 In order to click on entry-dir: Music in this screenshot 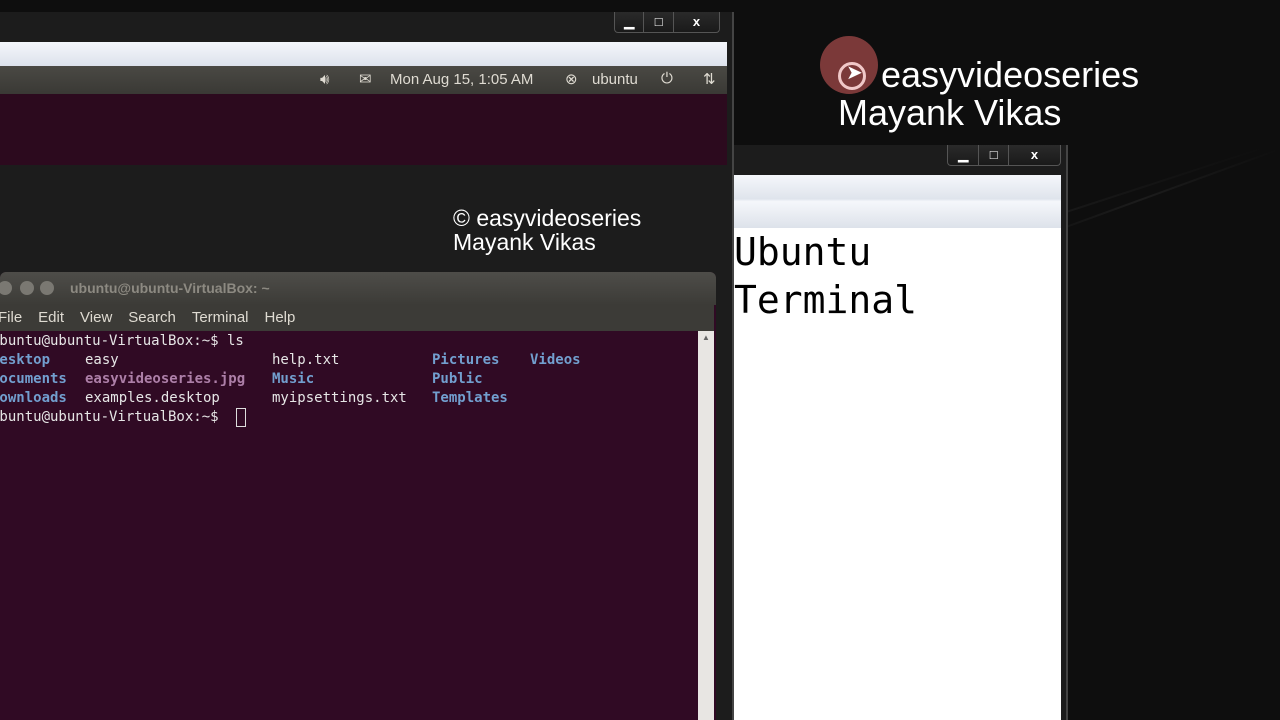, I will do `click(293, 379)`.